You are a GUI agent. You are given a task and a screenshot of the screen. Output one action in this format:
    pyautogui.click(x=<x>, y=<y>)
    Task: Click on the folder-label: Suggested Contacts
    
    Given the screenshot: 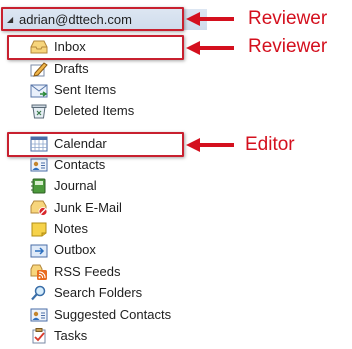 What is the action you would take?
    pyautogui.click(x=113, y=314)
    